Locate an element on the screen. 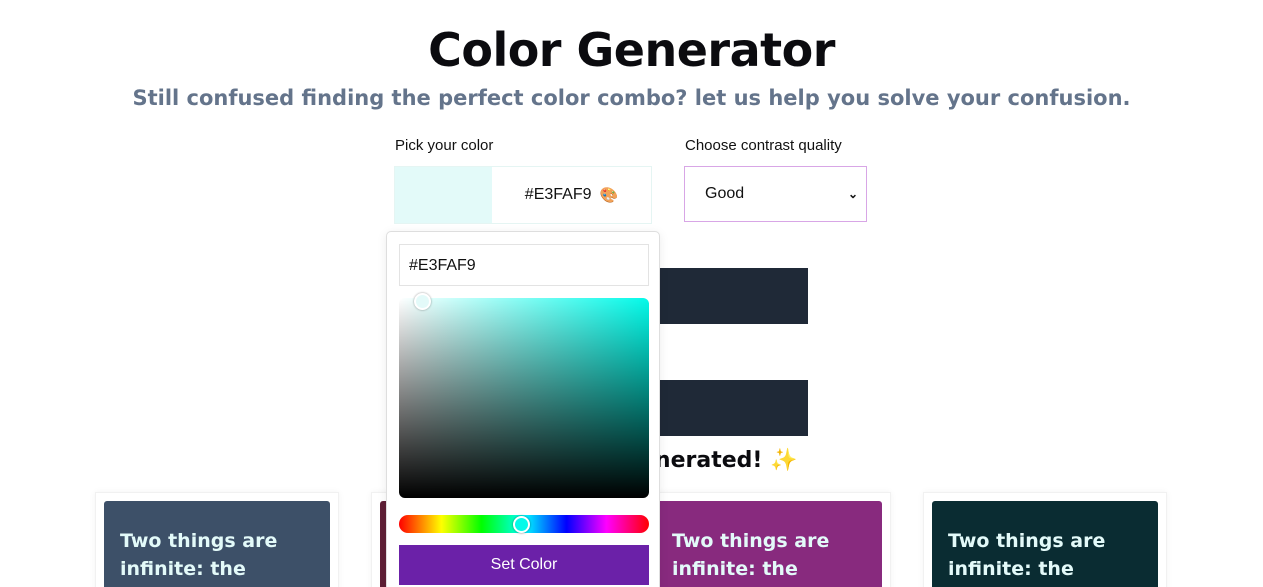 The image size is (1263, 587). contrast-label: Choose contrast quality is located at coordinates (763, 145).